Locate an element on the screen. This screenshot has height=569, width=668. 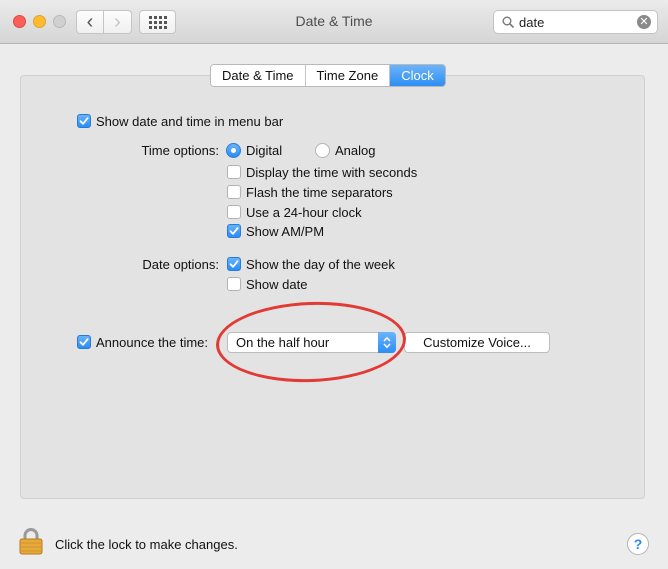
show-ampm-label: Show AM/PM is located at coordinates (285, 231).